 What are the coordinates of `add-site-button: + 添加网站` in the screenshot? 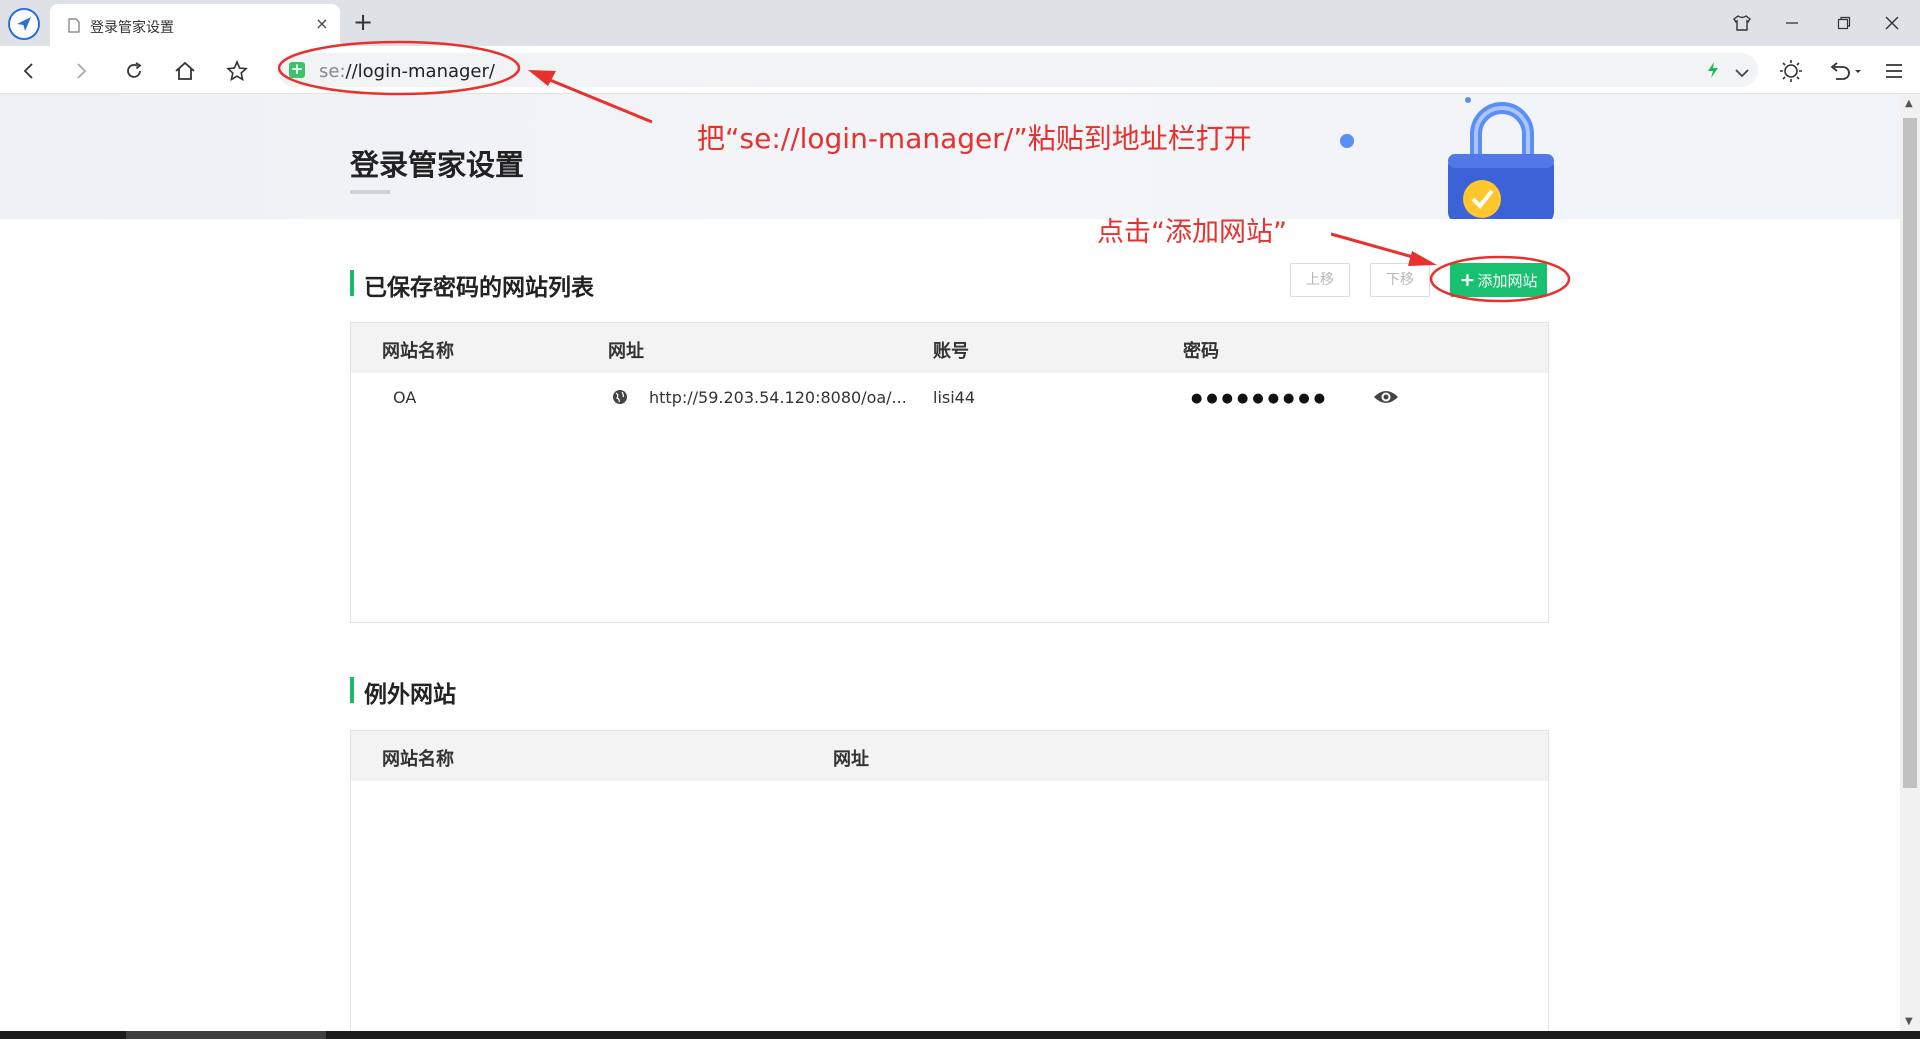 It's located at (1498, 280).